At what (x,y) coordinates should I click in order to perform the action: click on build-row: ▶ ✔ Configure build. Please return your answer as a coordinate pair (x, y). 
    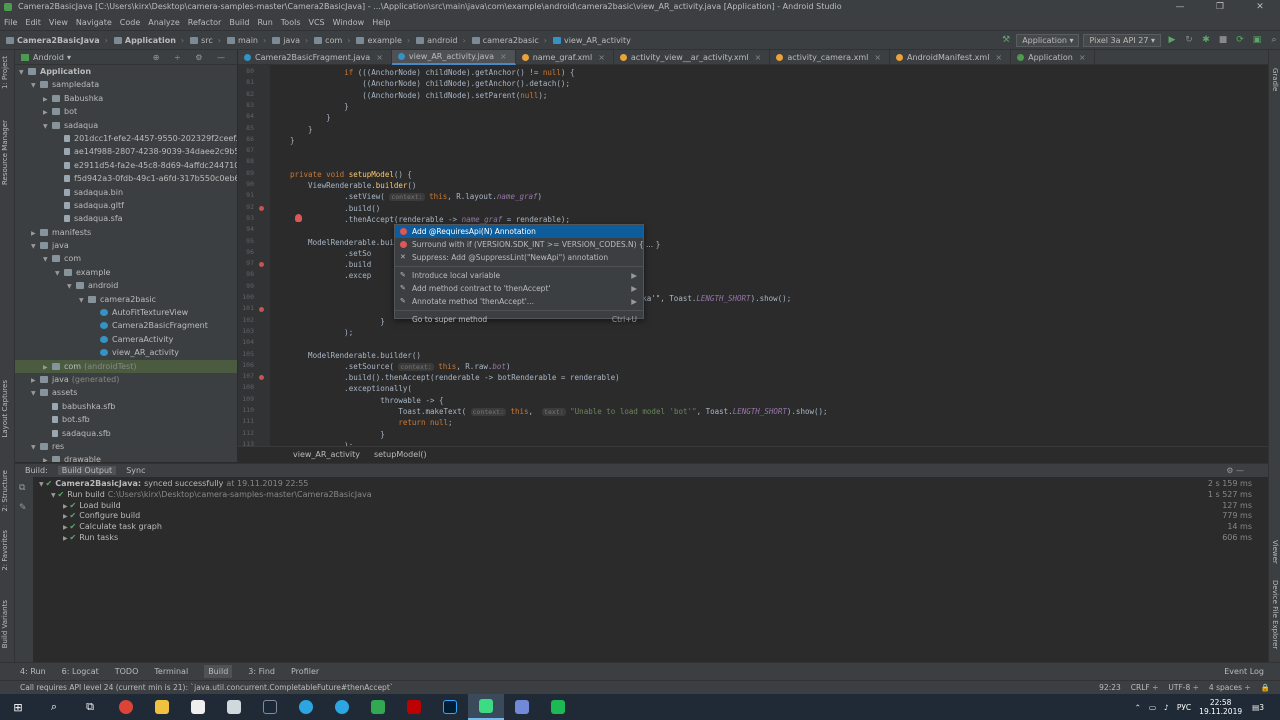
    Looking at the image, I should click on (101, 515).